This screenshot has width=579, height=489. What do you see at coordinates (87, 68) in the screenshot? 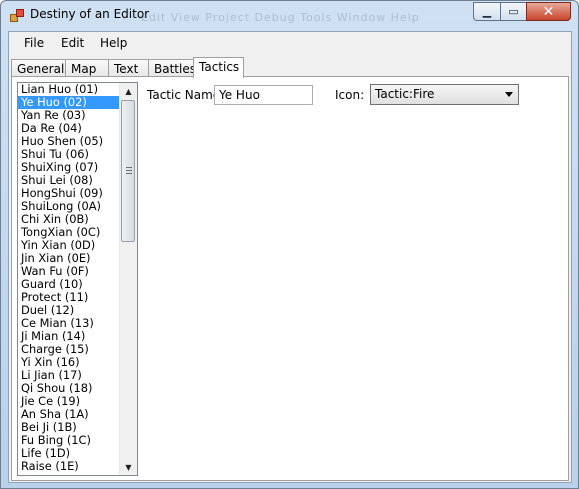
I see `tab-map: Map` at bounding box center [87, 68].